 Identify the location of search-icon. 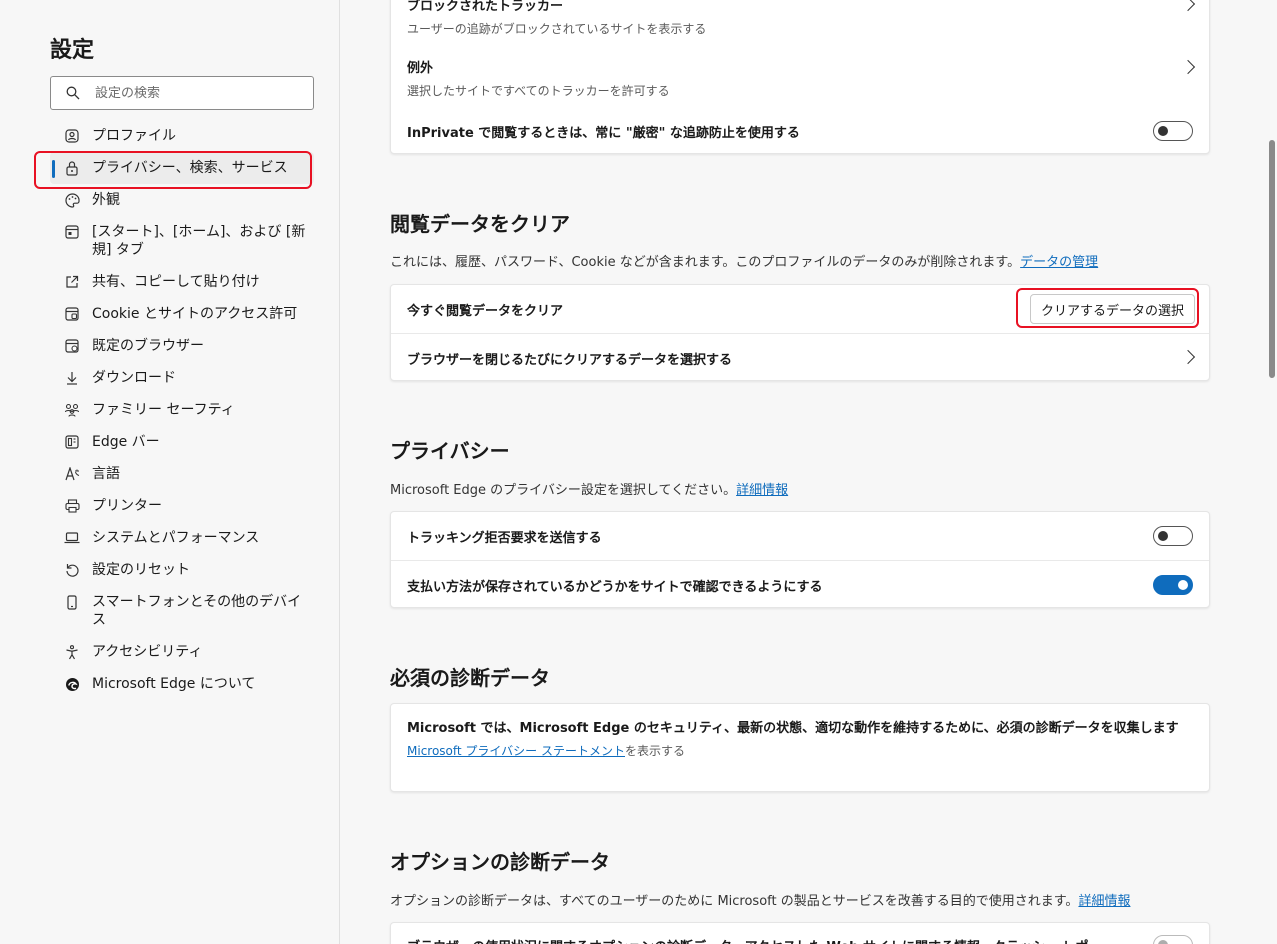
(73, 93).